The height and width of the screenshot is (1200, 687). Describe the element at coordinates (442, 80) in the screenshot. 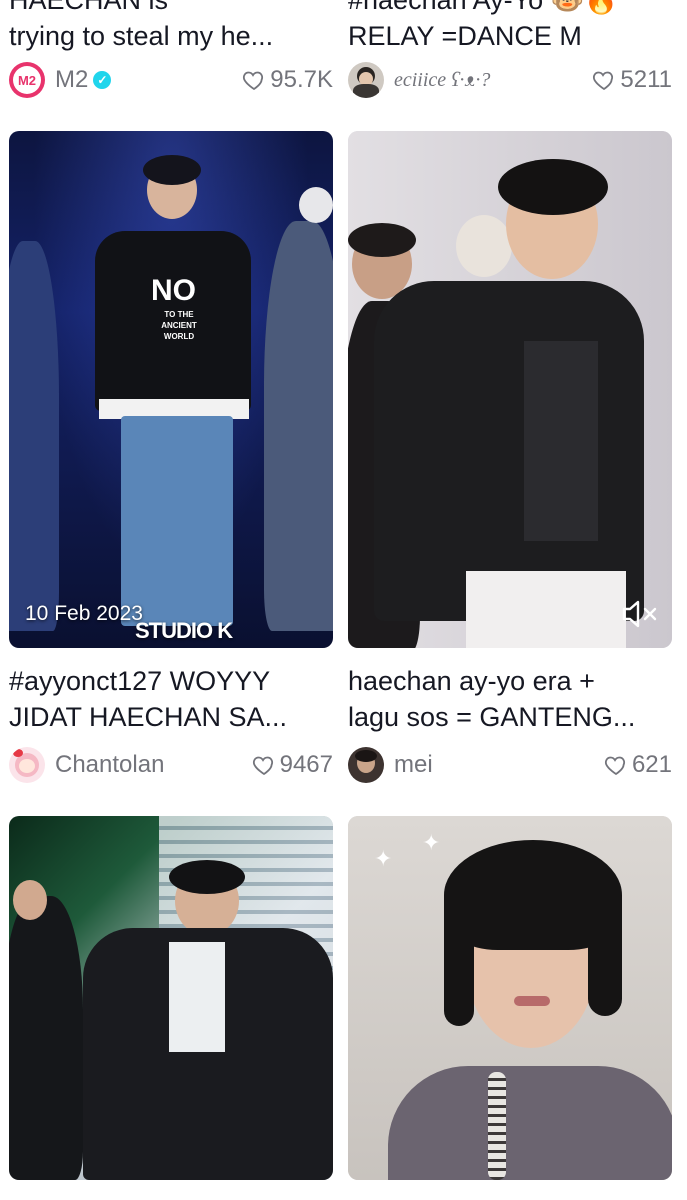

I see `author-name: eciiice ʕ·ᴥ·?` at that location.